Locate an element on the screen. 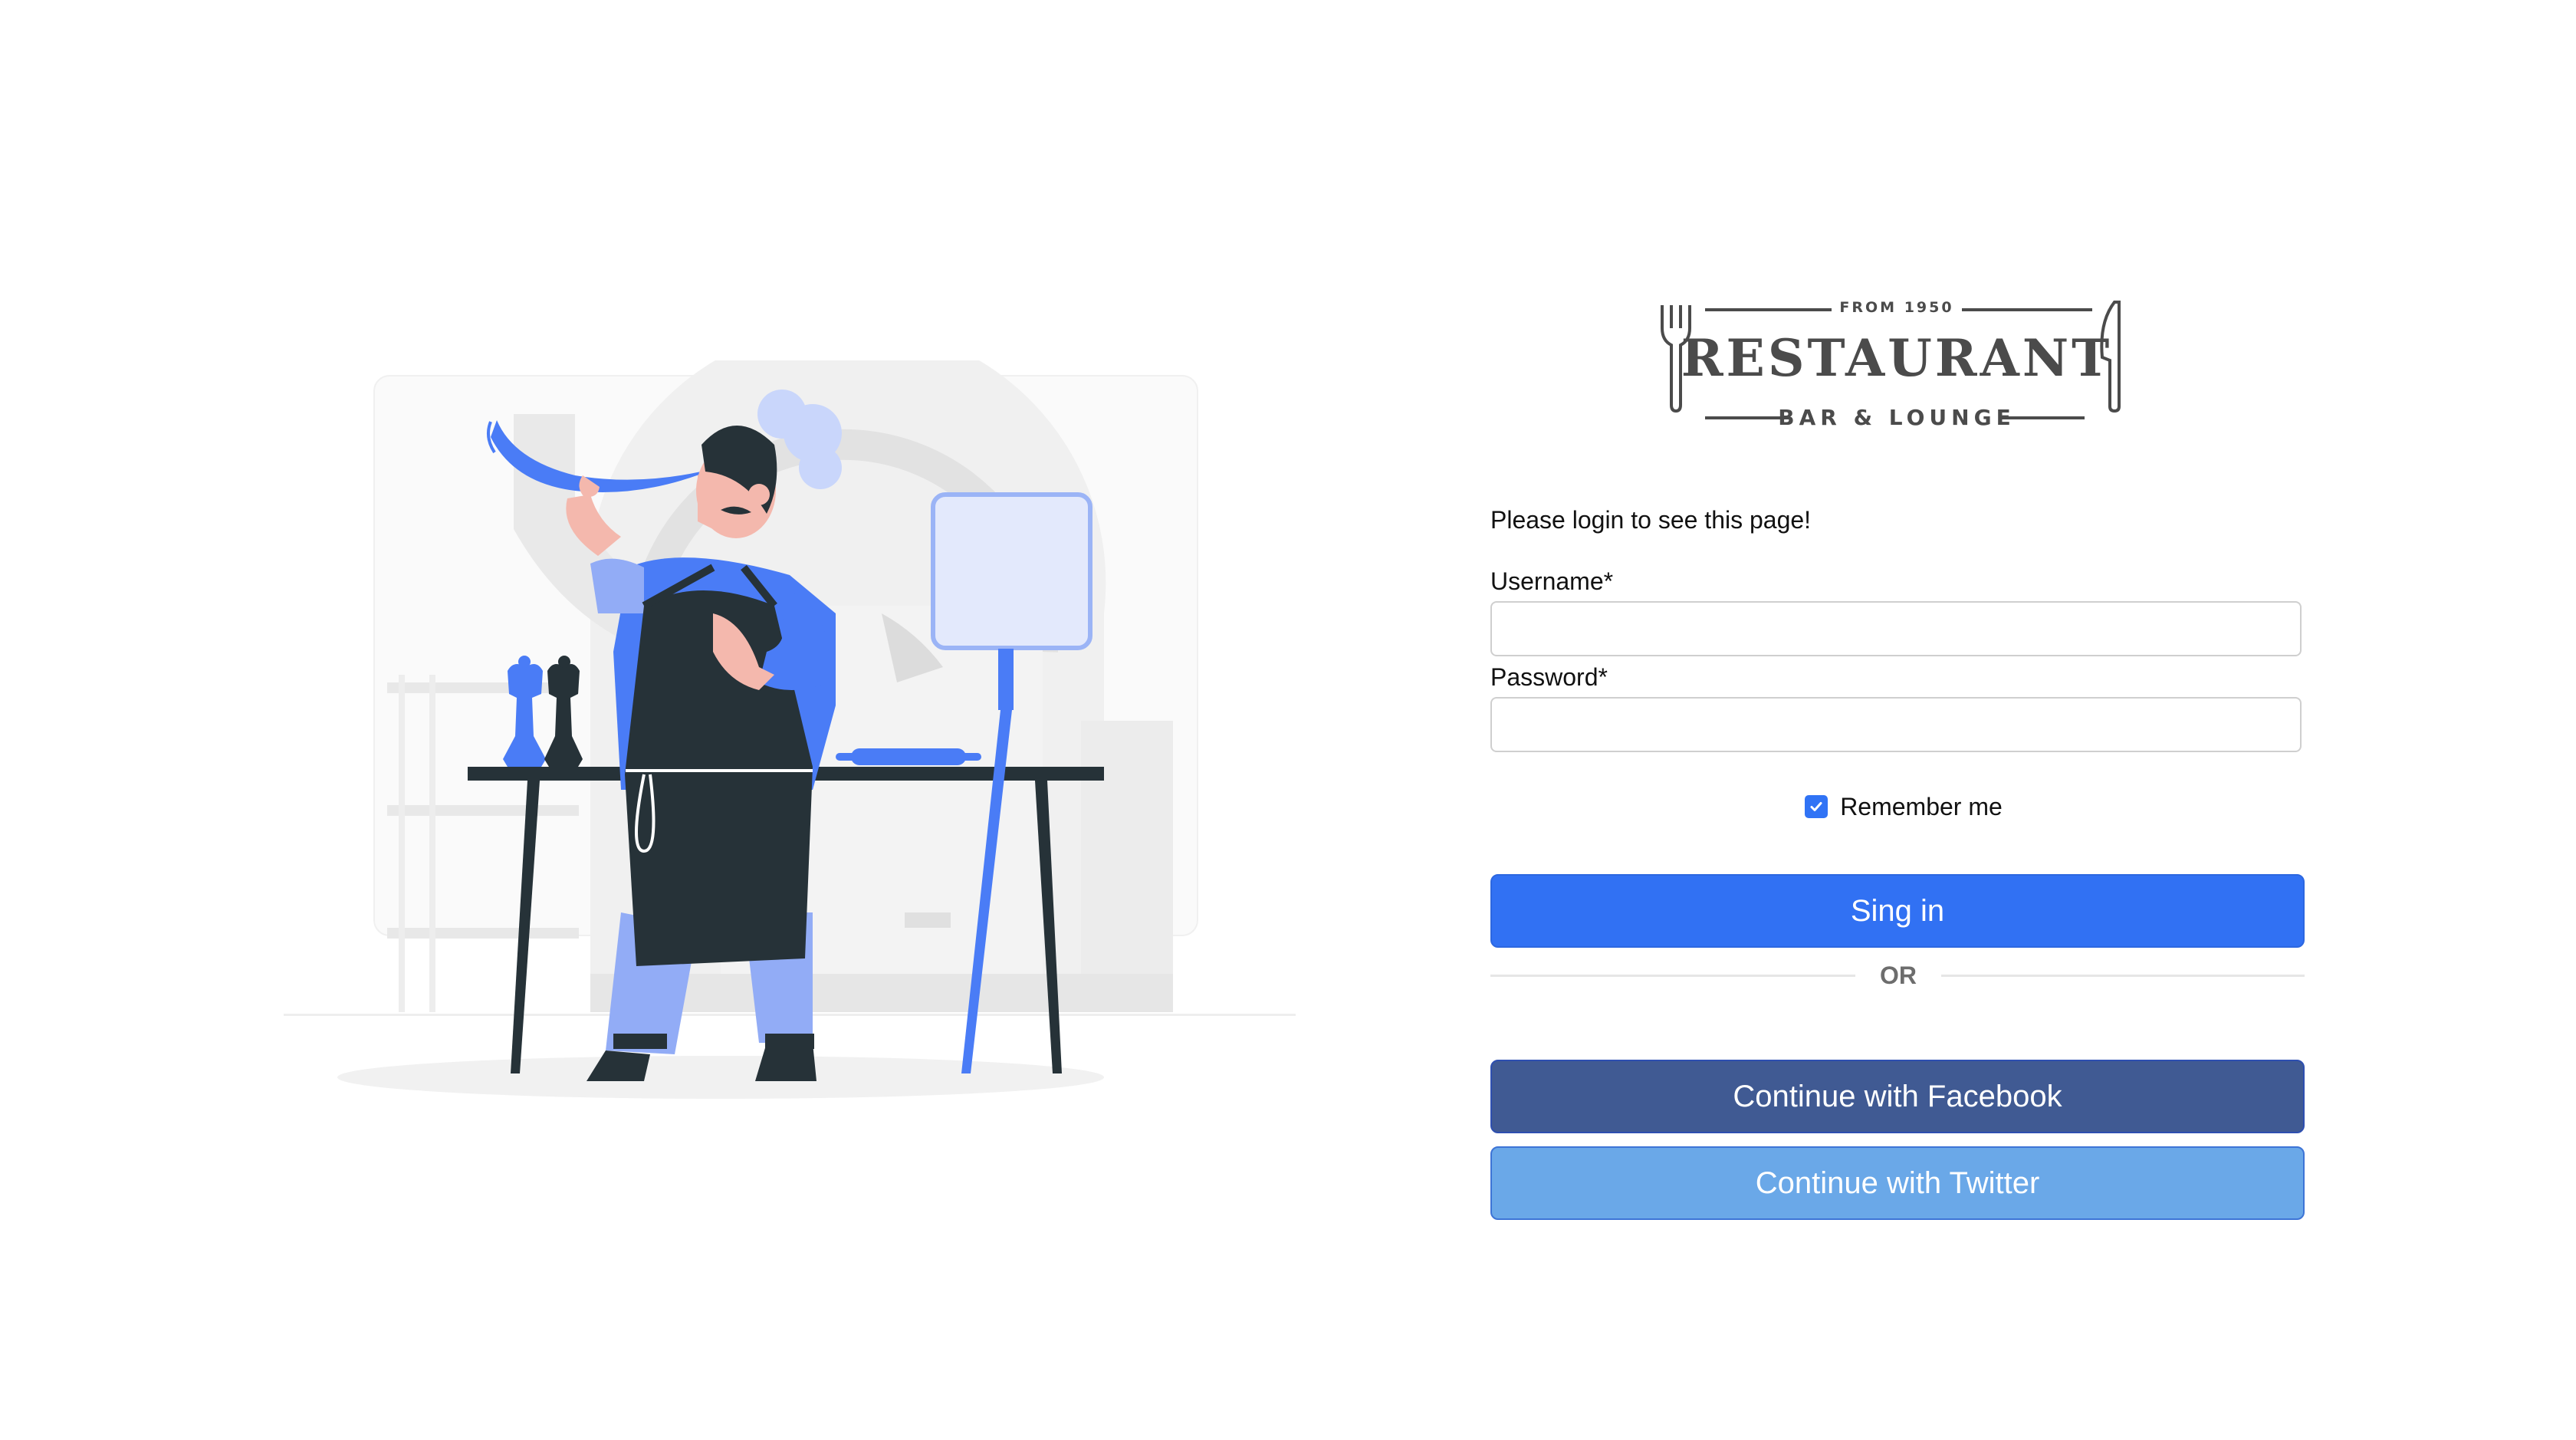  sign-in-button: Sing in is located at coordinates (1898, 911).